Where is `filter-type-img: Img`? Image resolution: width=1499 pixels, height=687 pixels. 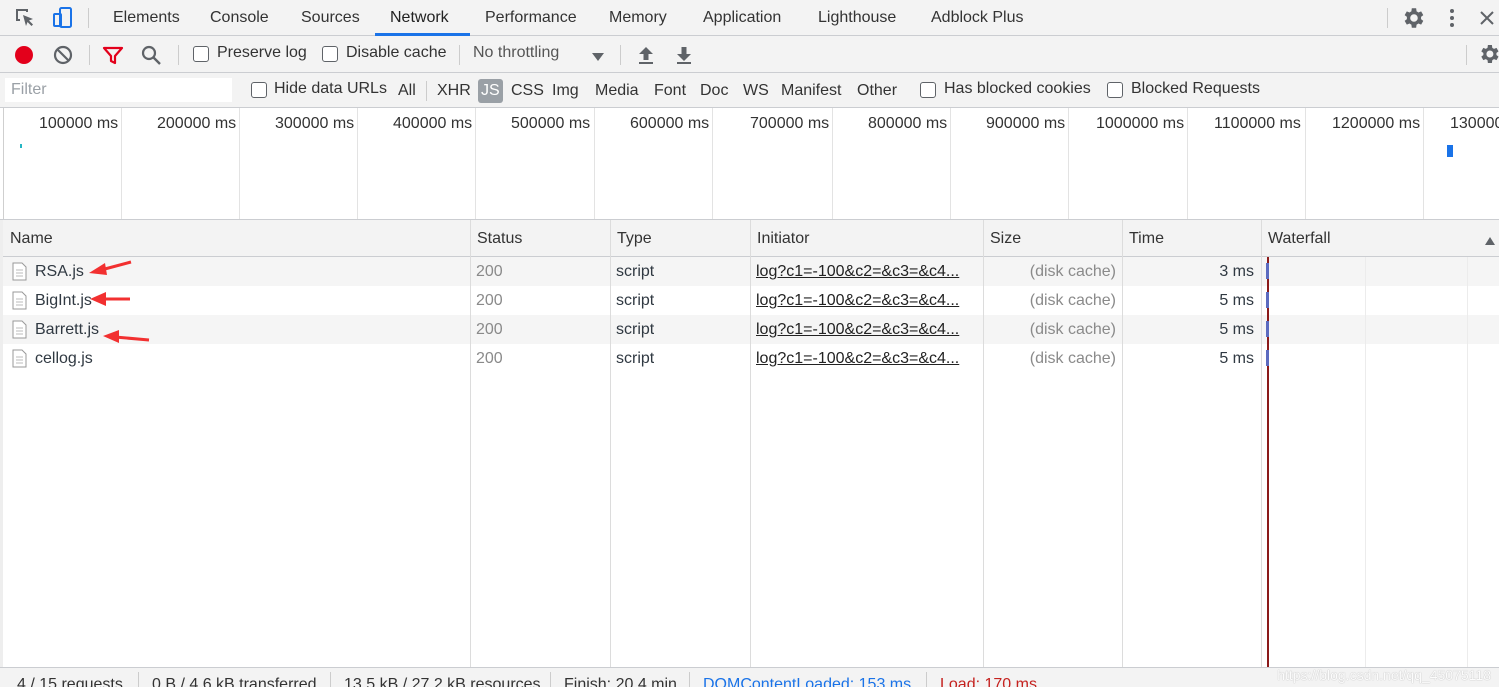
filter-type-img: Img is located at coordinates (565, 91).